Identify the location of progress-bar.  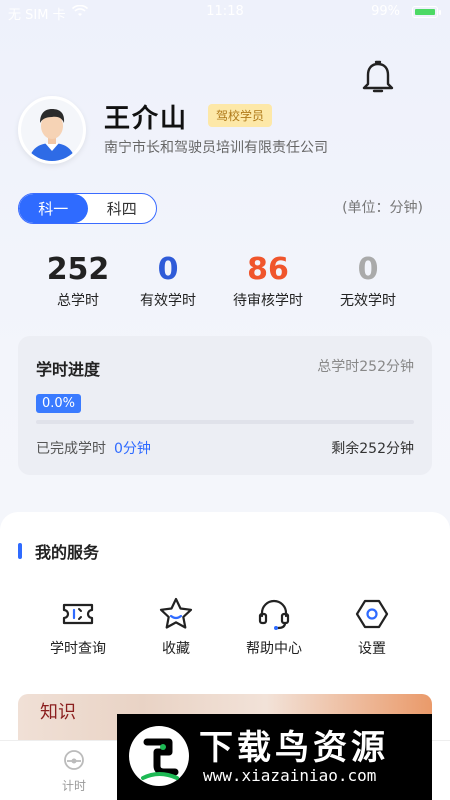
(225, 422).